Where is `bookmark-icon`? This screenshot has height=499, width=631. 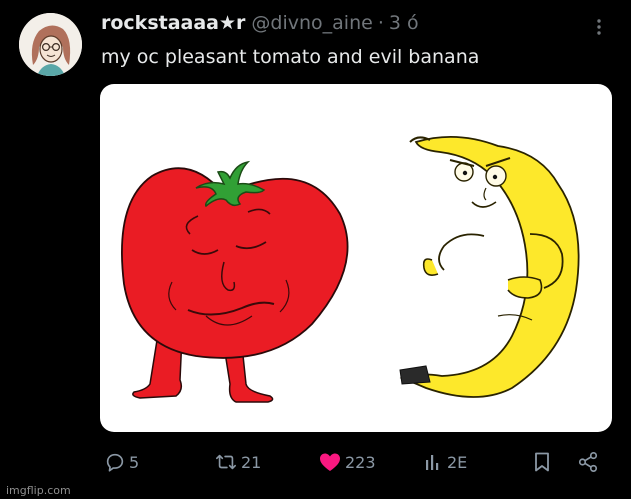
bookmark-icon is located at coordinates (542, 462).